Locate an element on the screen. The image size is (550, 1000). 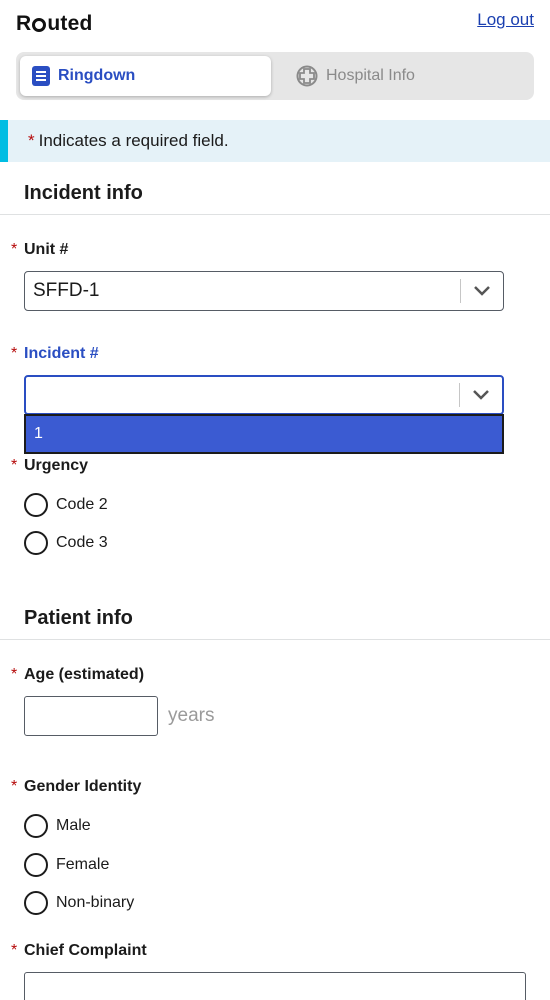
gender-female-radio: Female is located at coordinates (66, 865).